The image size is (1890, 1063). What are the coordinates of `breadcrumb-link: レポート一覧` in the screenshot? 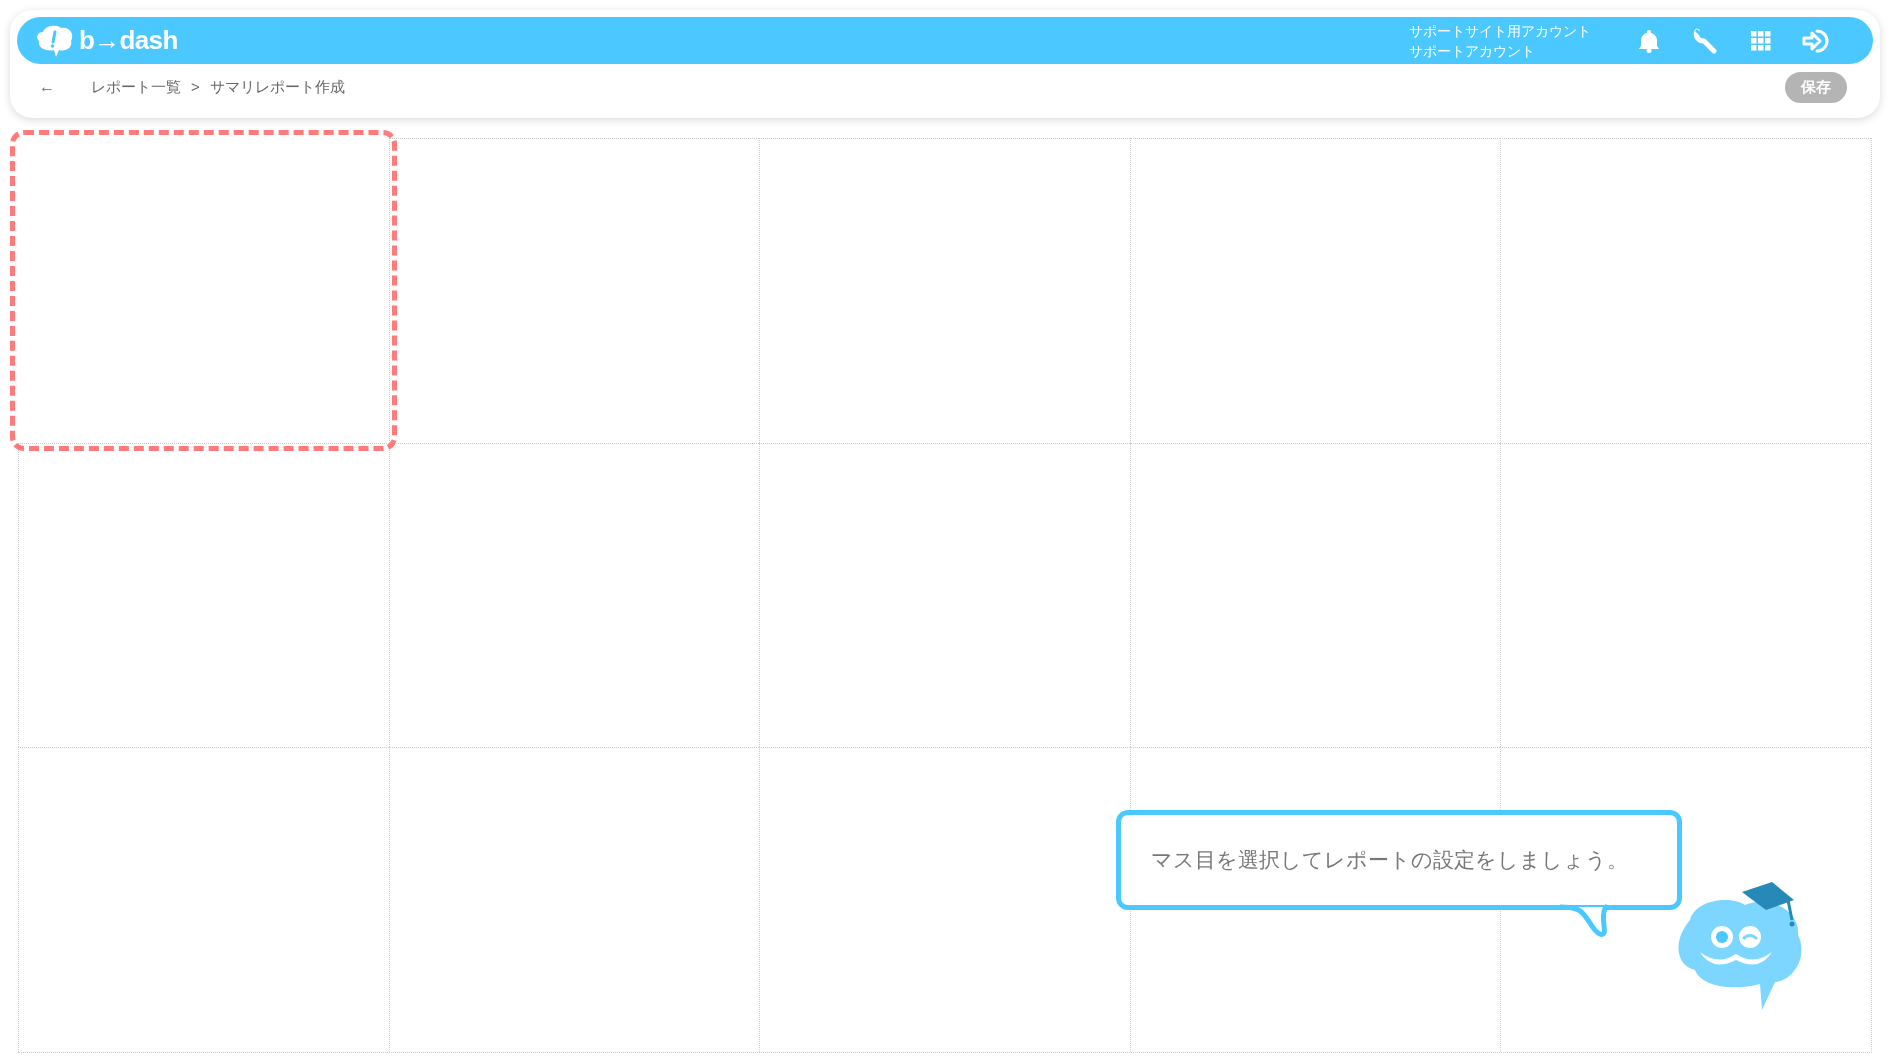 It's located at (136, 87).